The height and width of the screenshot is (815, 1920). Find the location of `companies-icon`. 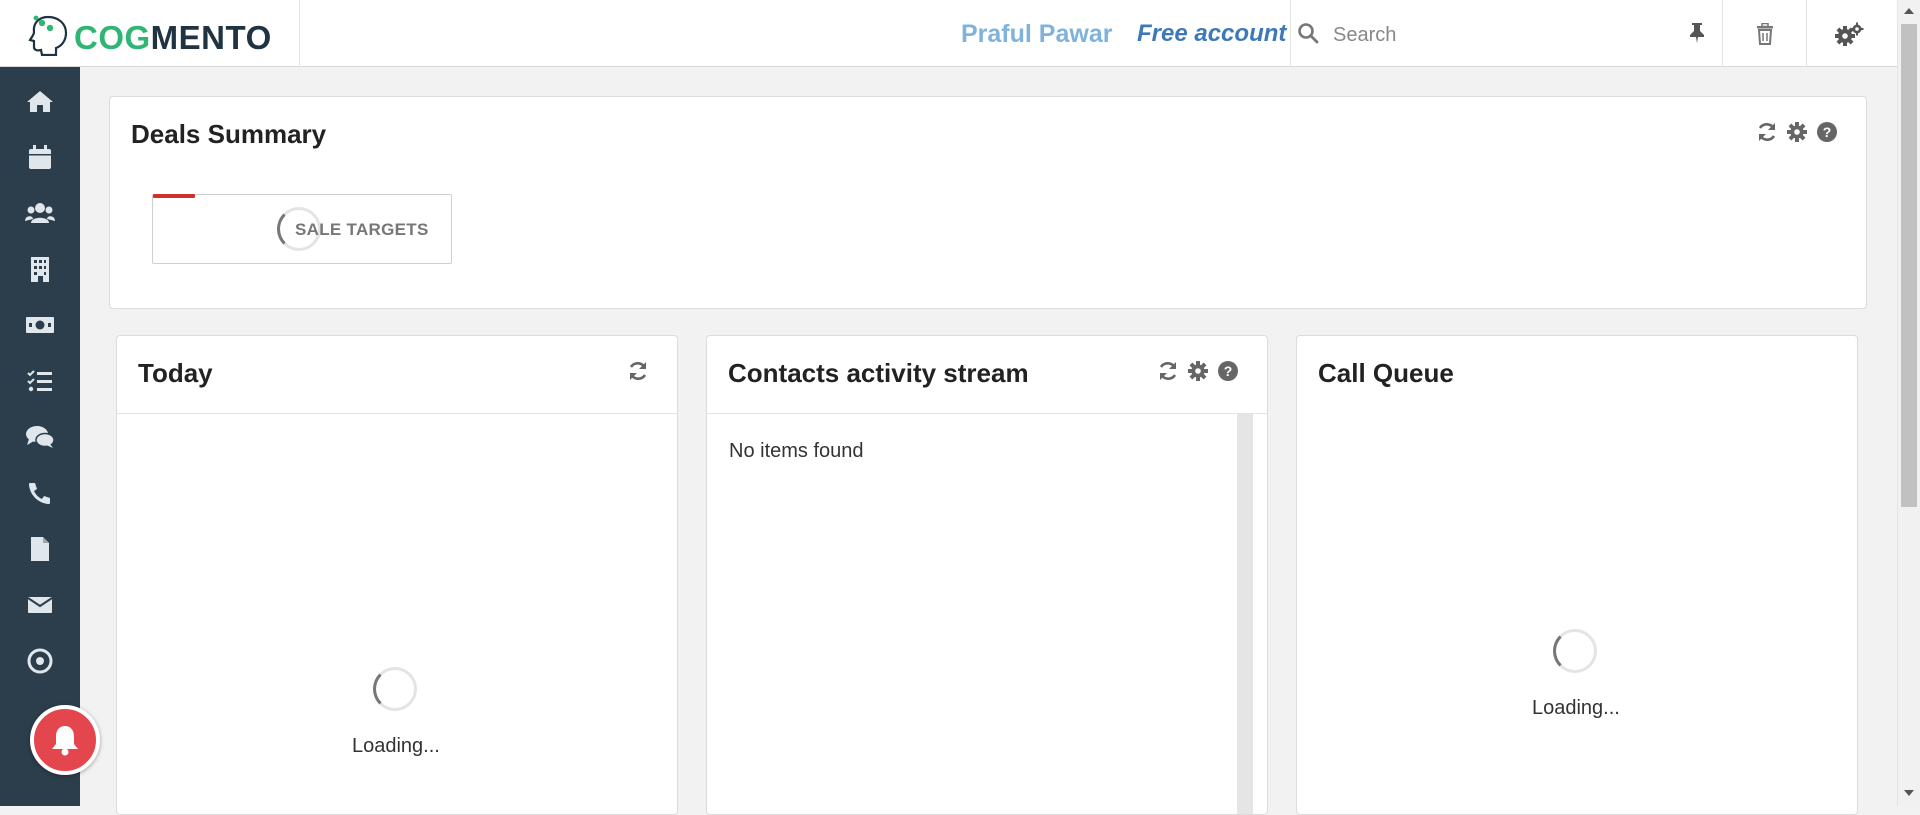

companies-icon is located at coordinates (40, 269).